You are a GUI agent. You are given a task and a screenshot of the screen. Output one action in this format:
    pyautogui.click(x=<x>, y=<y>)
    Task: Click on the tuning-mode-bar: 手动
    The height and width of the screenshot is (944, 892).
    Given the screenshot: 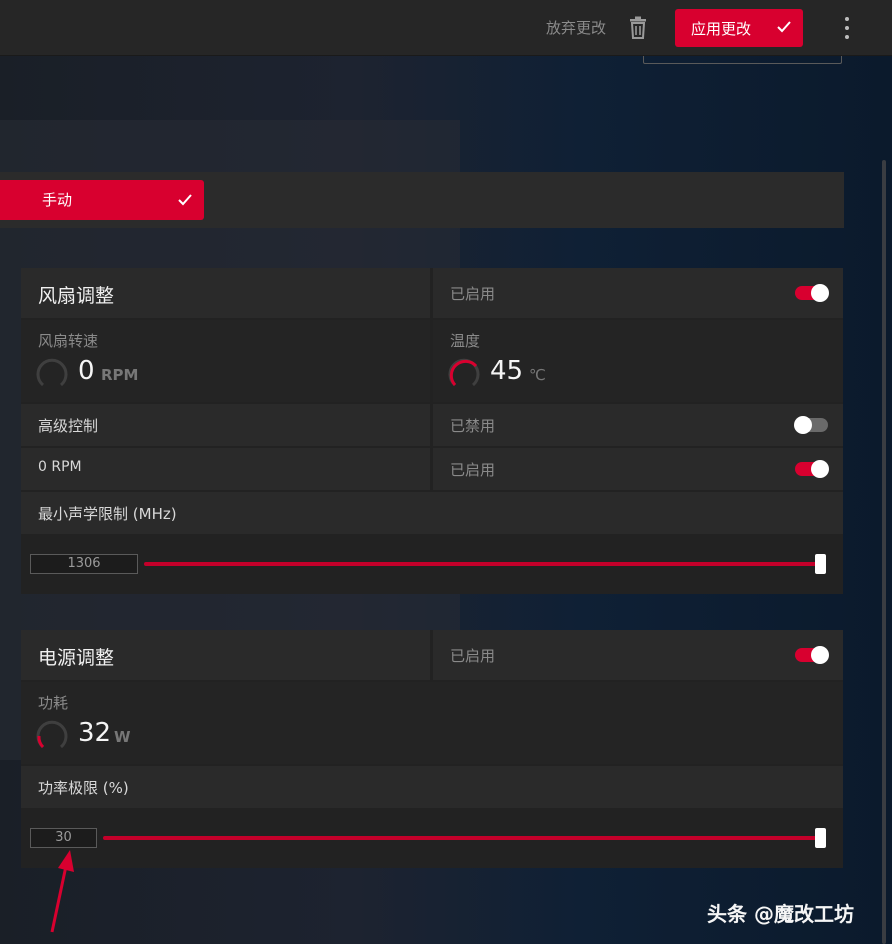 What is the action you would take?
    pyautogui.click(x=422, y=200)
    